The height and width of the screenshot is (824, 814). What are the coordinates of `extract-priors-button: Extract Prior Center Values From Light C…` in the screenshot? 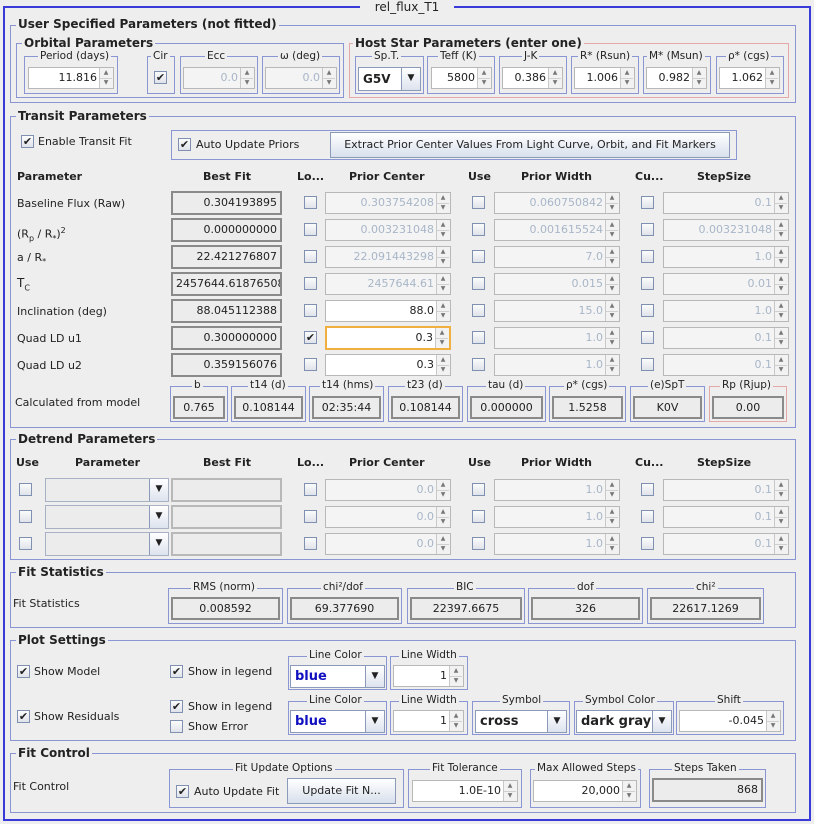 It's located at (530, 145).